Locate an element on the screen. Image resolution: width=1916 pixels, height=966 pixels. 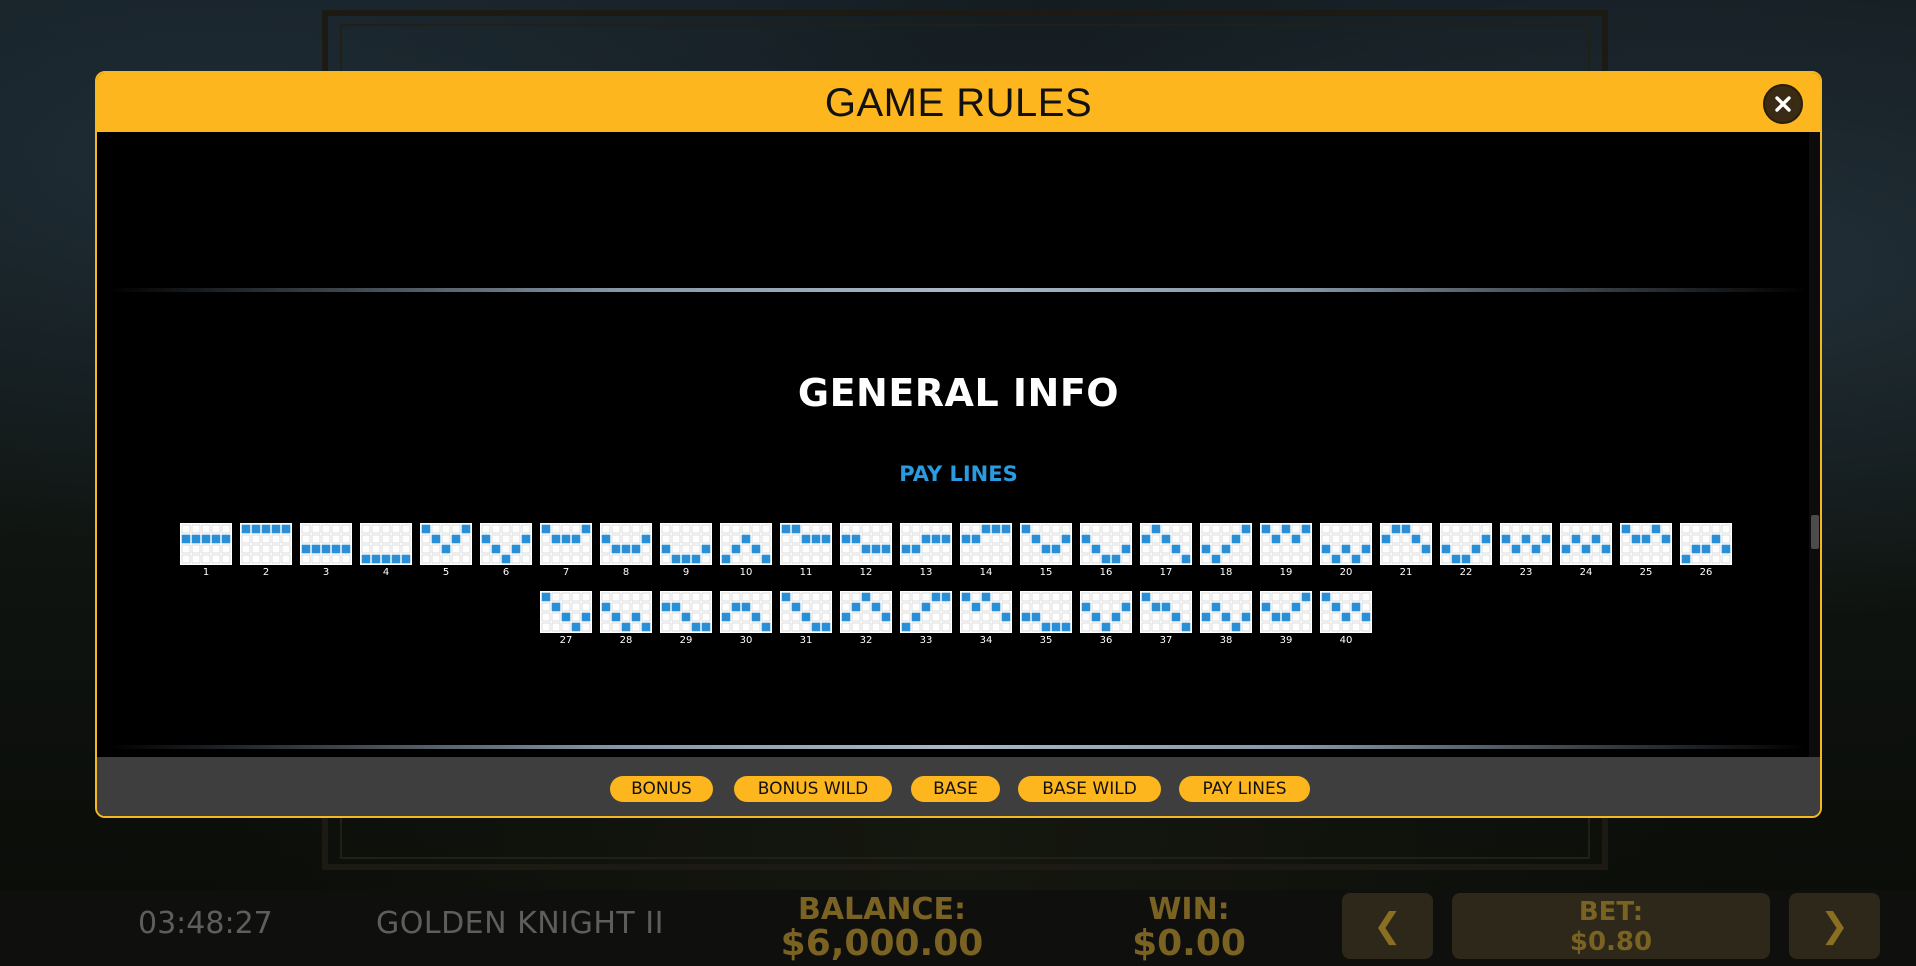
payline-5: 5 is located at coordinates (446, 550).